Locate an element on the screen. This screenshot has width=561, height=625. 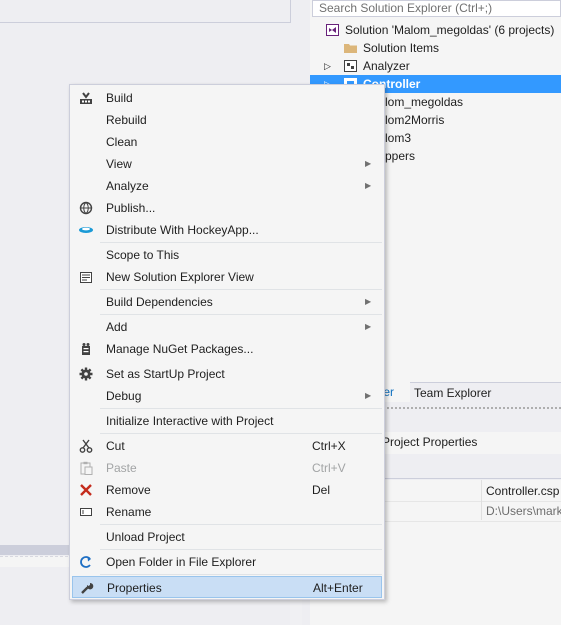
menu-item-label: Open Folder in File Explorer is located at coordinates (181, 562).